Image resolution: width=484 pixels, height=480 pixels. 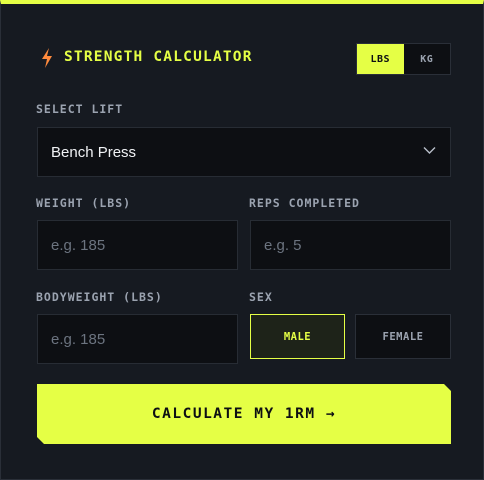 What do you see at coordinates (244, 152) in the screenshot?
I see `lift-select: Bench Press` at bounding box center [244, 152].